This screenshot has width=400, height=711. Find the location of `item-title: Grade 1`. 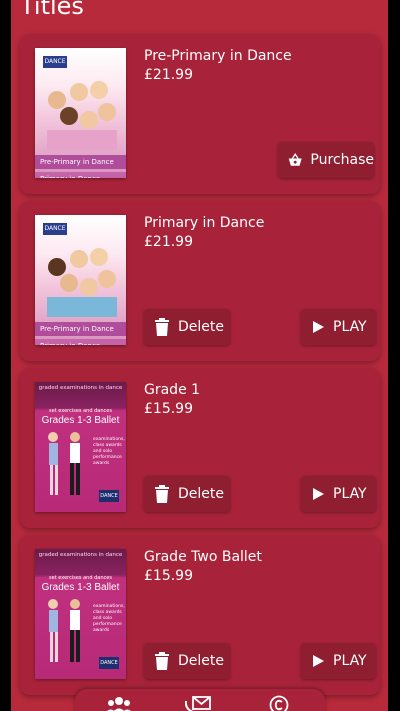

item-title: Grade 1 is located at coordinates (172, 390).